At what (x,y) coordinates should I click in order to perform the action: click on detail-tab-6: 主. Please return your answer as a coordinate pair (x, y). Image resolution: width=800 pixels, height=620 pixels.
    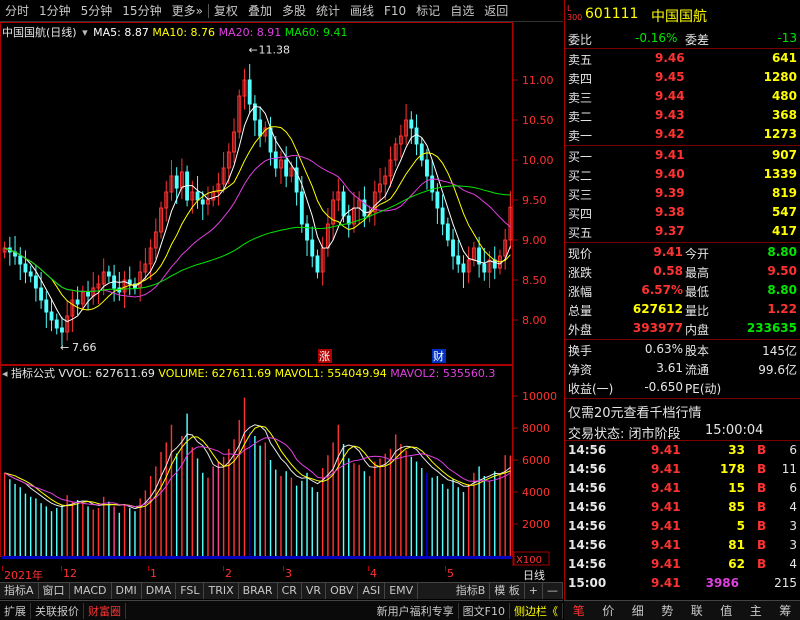
    Looking at the image, I should click on (756, 610).